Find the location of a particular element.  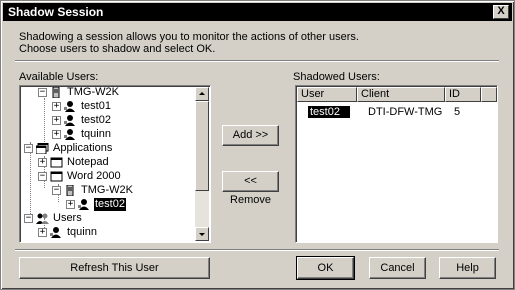

cancel-button-label: Cancel is located at coordinates (397, 268).